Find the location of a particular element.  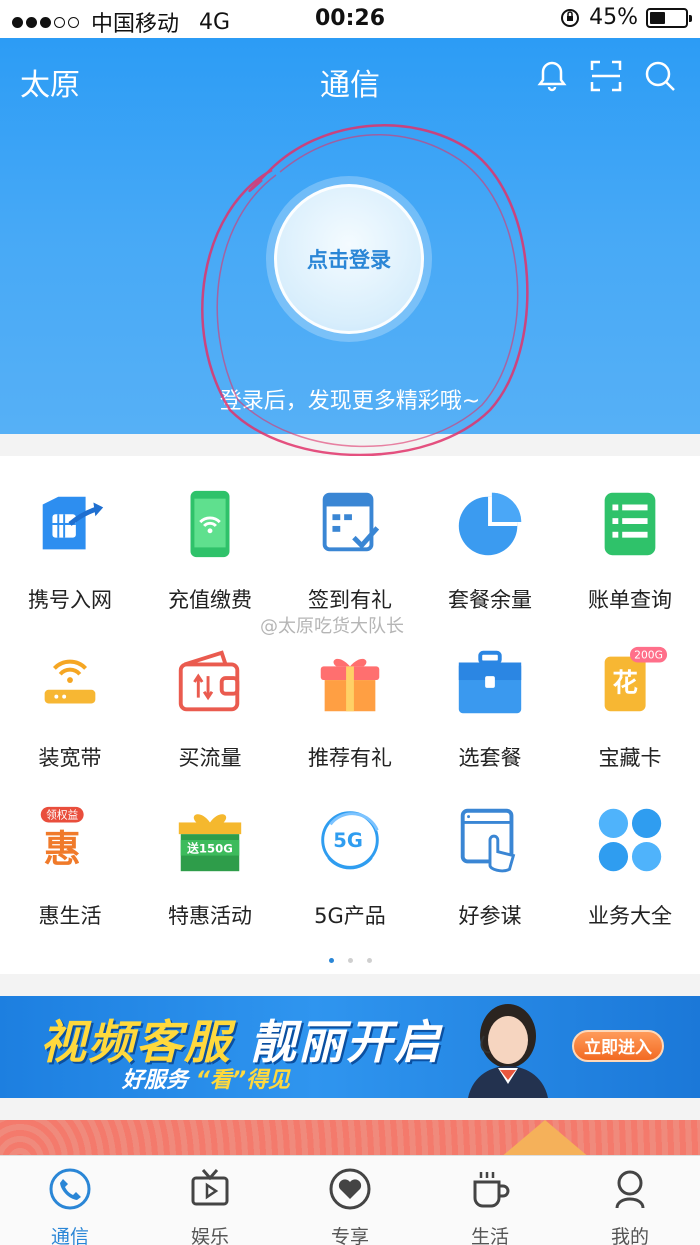

rotation-lock-icon is located at coordinates (570, 17).